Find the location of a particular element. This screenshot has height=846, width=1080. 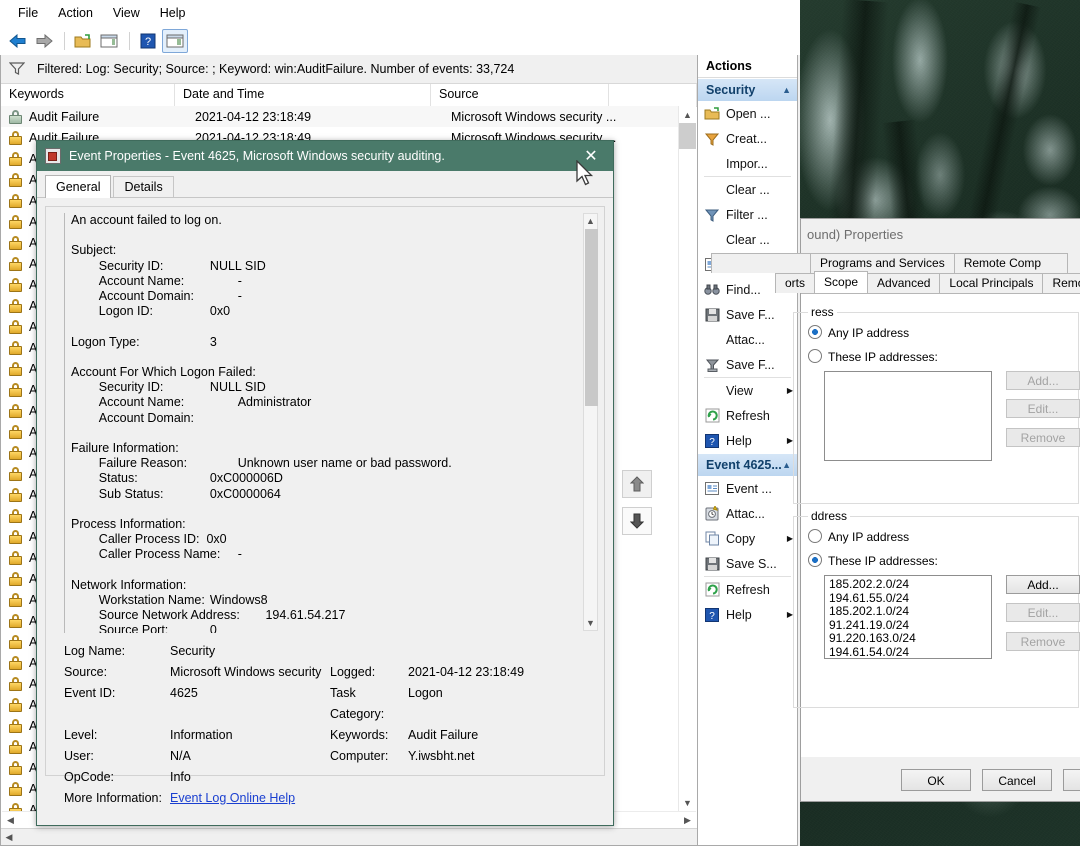

tab-programs-and-services: Programs and Services is located at coordinates (882, 263).